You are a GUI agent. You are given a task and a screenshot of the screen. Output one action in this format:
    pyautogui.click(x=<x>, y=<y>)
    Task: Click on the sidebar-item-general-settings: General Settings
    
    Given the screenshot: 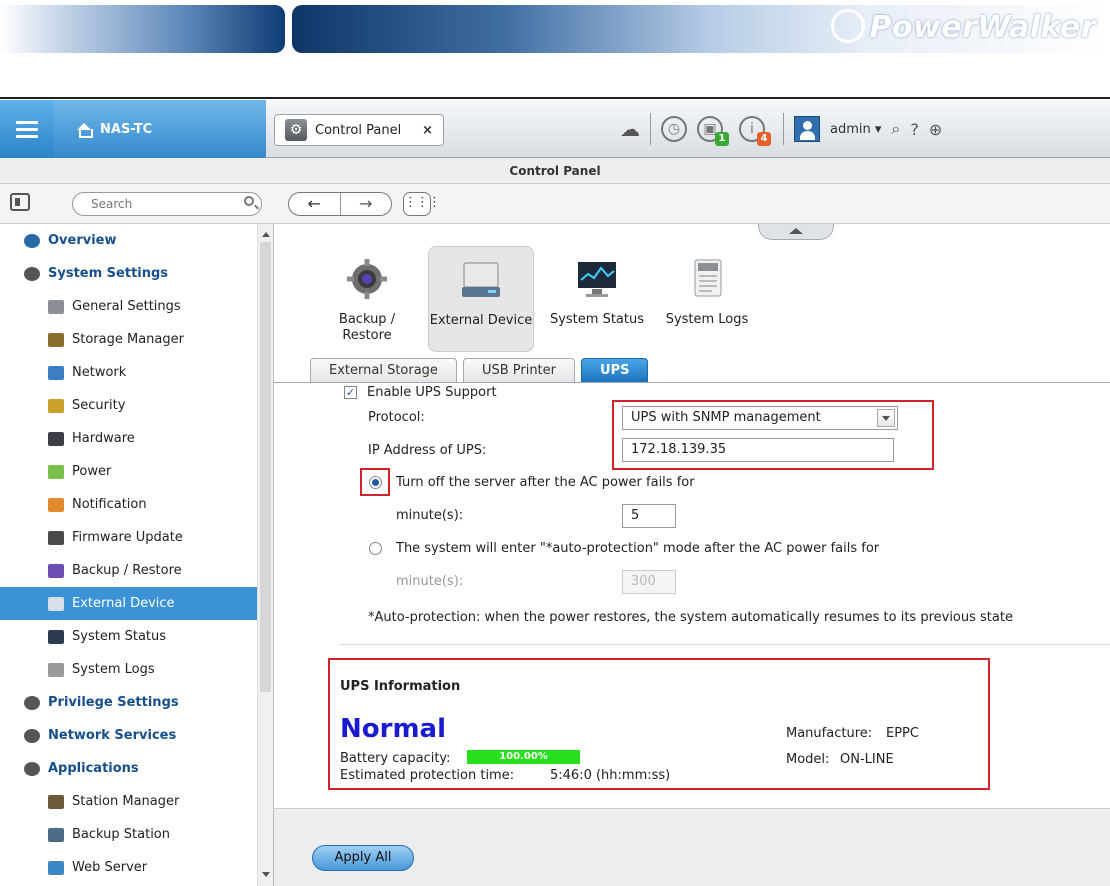 What is the action you would take?
    pyautogui.click(x=128, y=306)
    